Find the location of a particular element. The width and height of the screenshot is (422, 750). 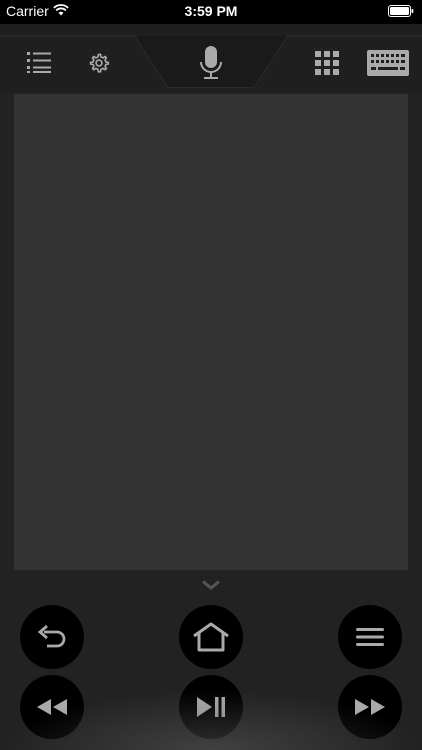

home-icon is located at coordinates (211, 637).